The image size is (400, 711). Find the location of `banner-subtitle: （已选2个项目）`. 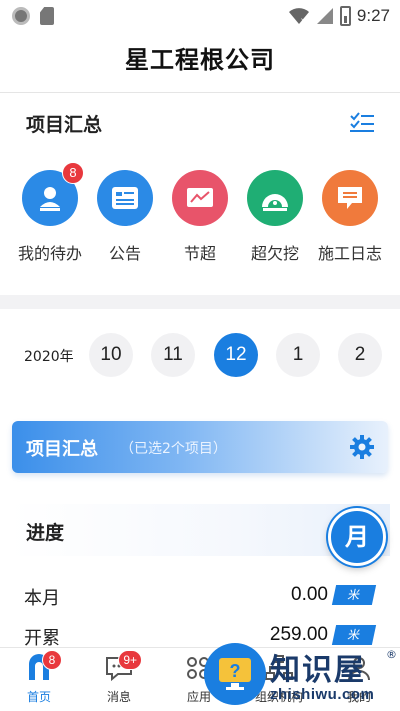

banner-subtitle: （已选2个项目） is located at coordinates (173, 449).